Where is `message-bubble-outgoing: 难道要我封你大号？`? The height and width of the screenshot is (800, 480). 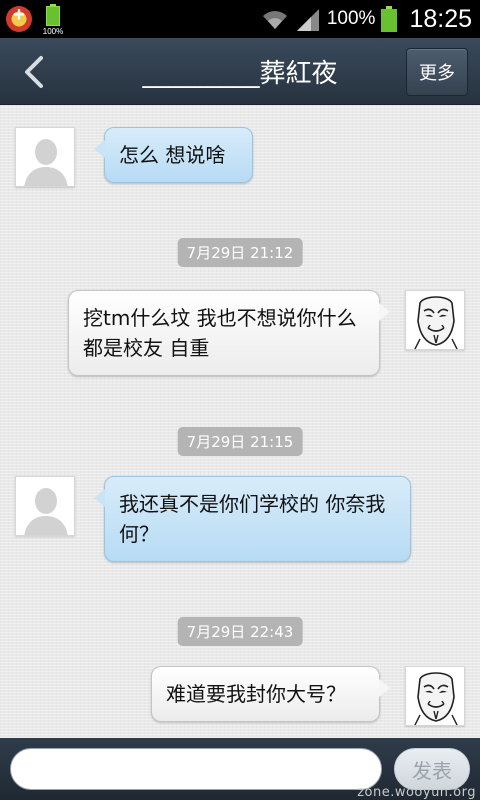
message-bubble-outgoing: 难道要我封你大号？ is located at coordinates (270, 694).